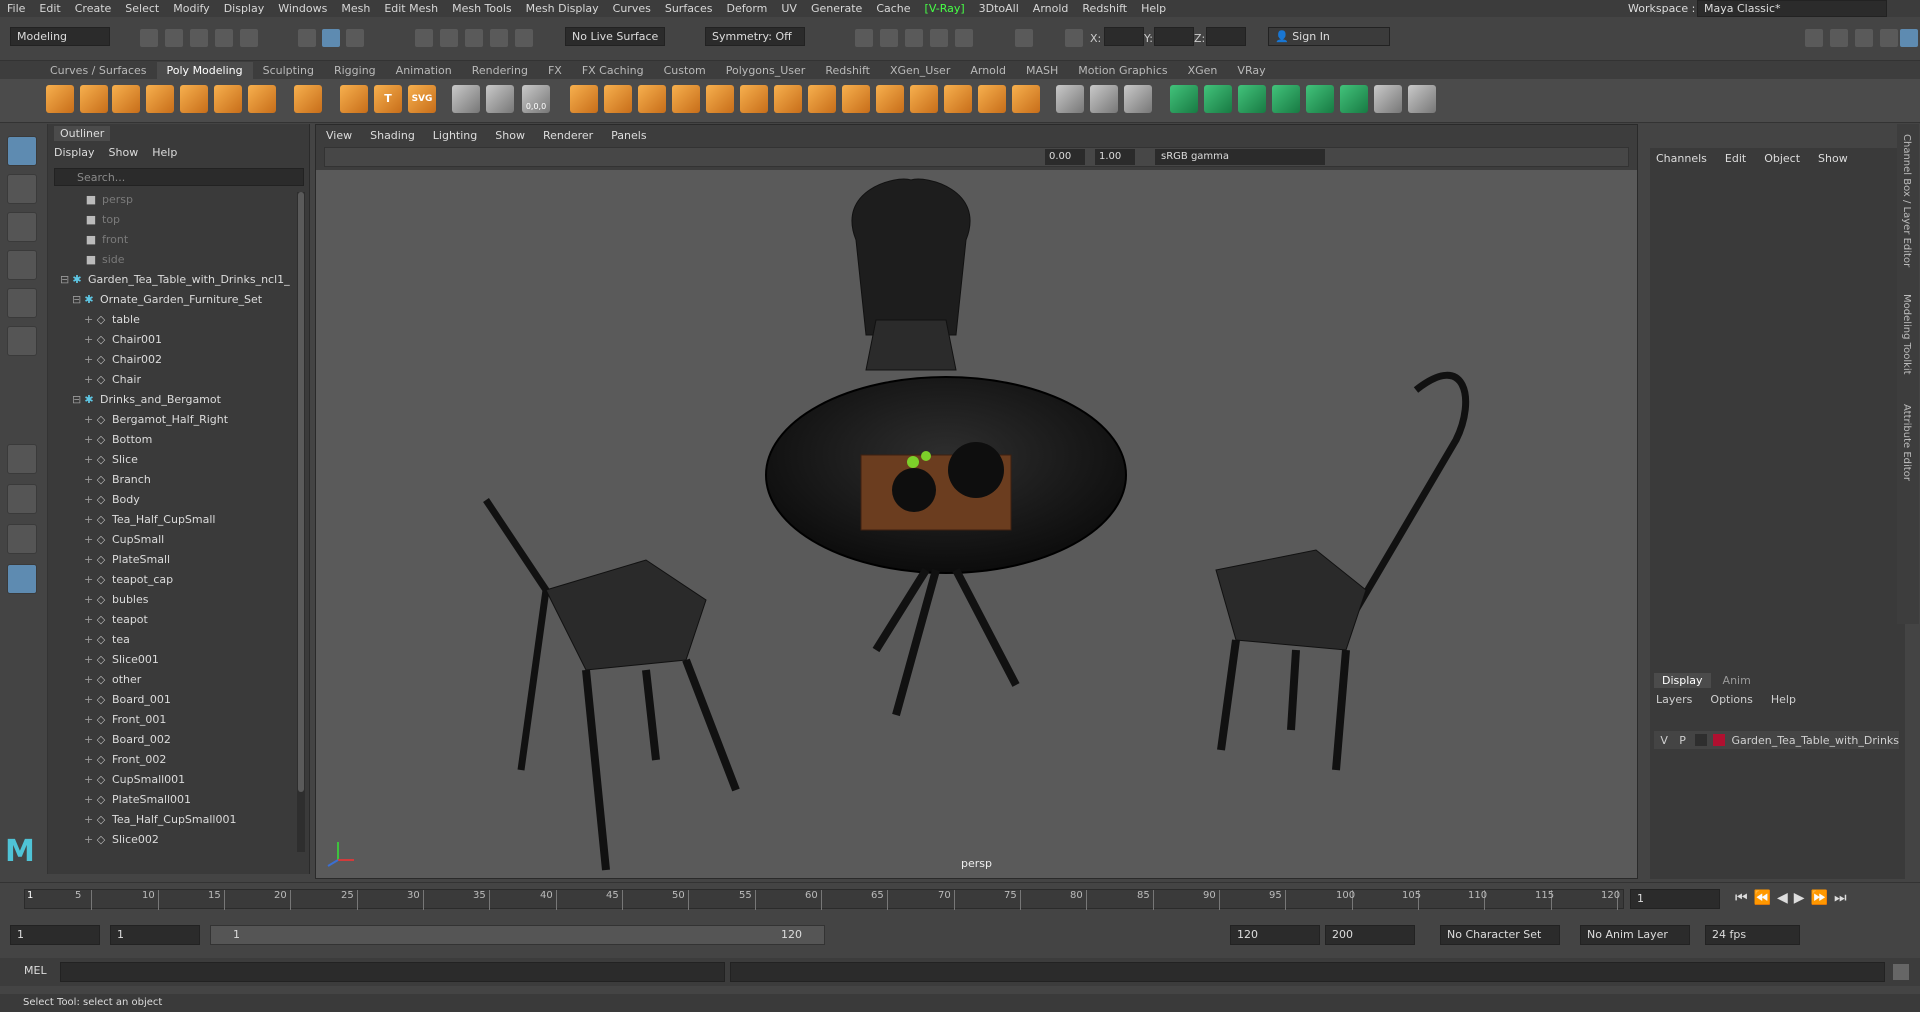 This screenshot has width=1920, height=1012. I want to click on sign-in-button: 👤 Sign In, so click(1329, 36).